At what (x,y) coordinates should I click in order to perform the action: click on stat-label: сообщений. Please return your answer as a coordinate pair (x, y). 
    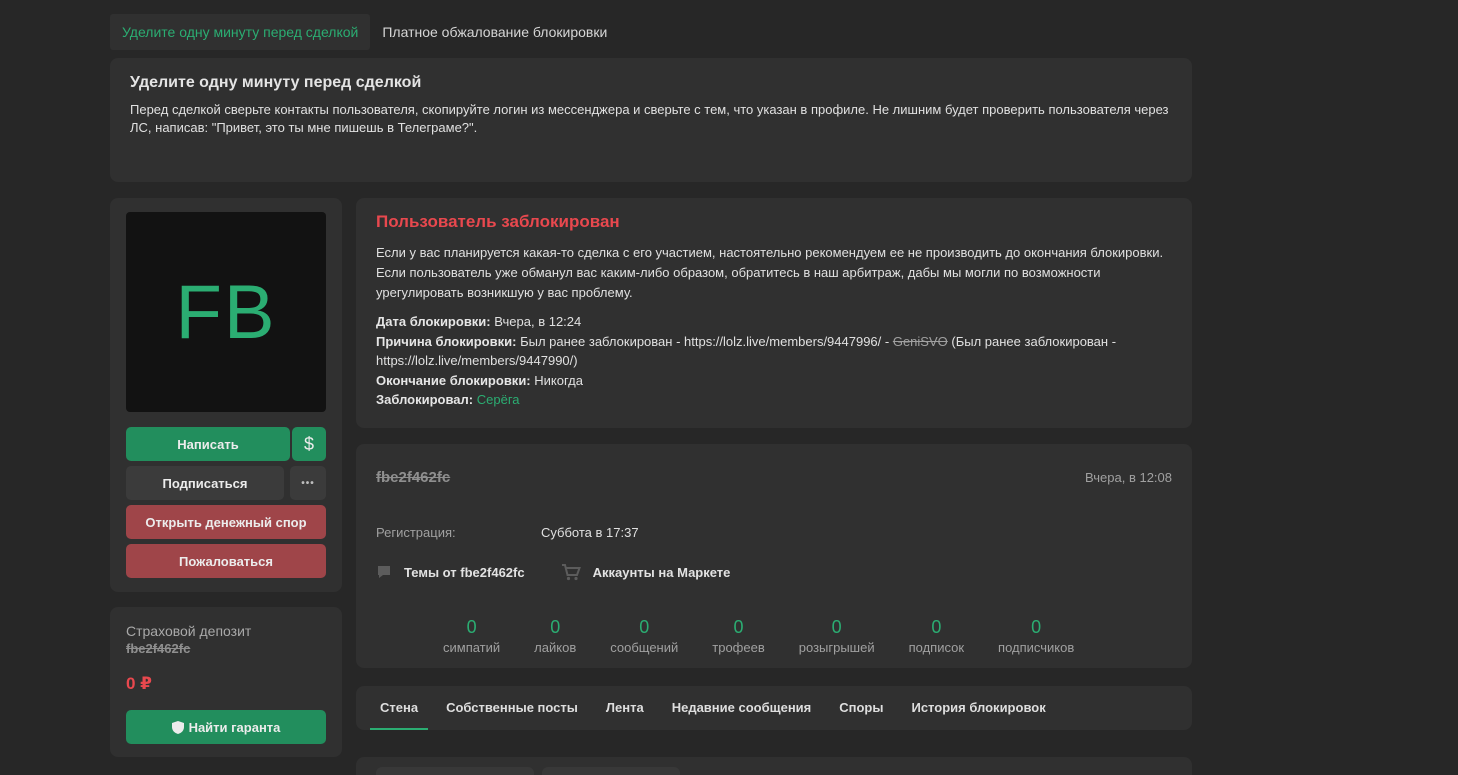
    Looking at the image, I should click on (644, 647).